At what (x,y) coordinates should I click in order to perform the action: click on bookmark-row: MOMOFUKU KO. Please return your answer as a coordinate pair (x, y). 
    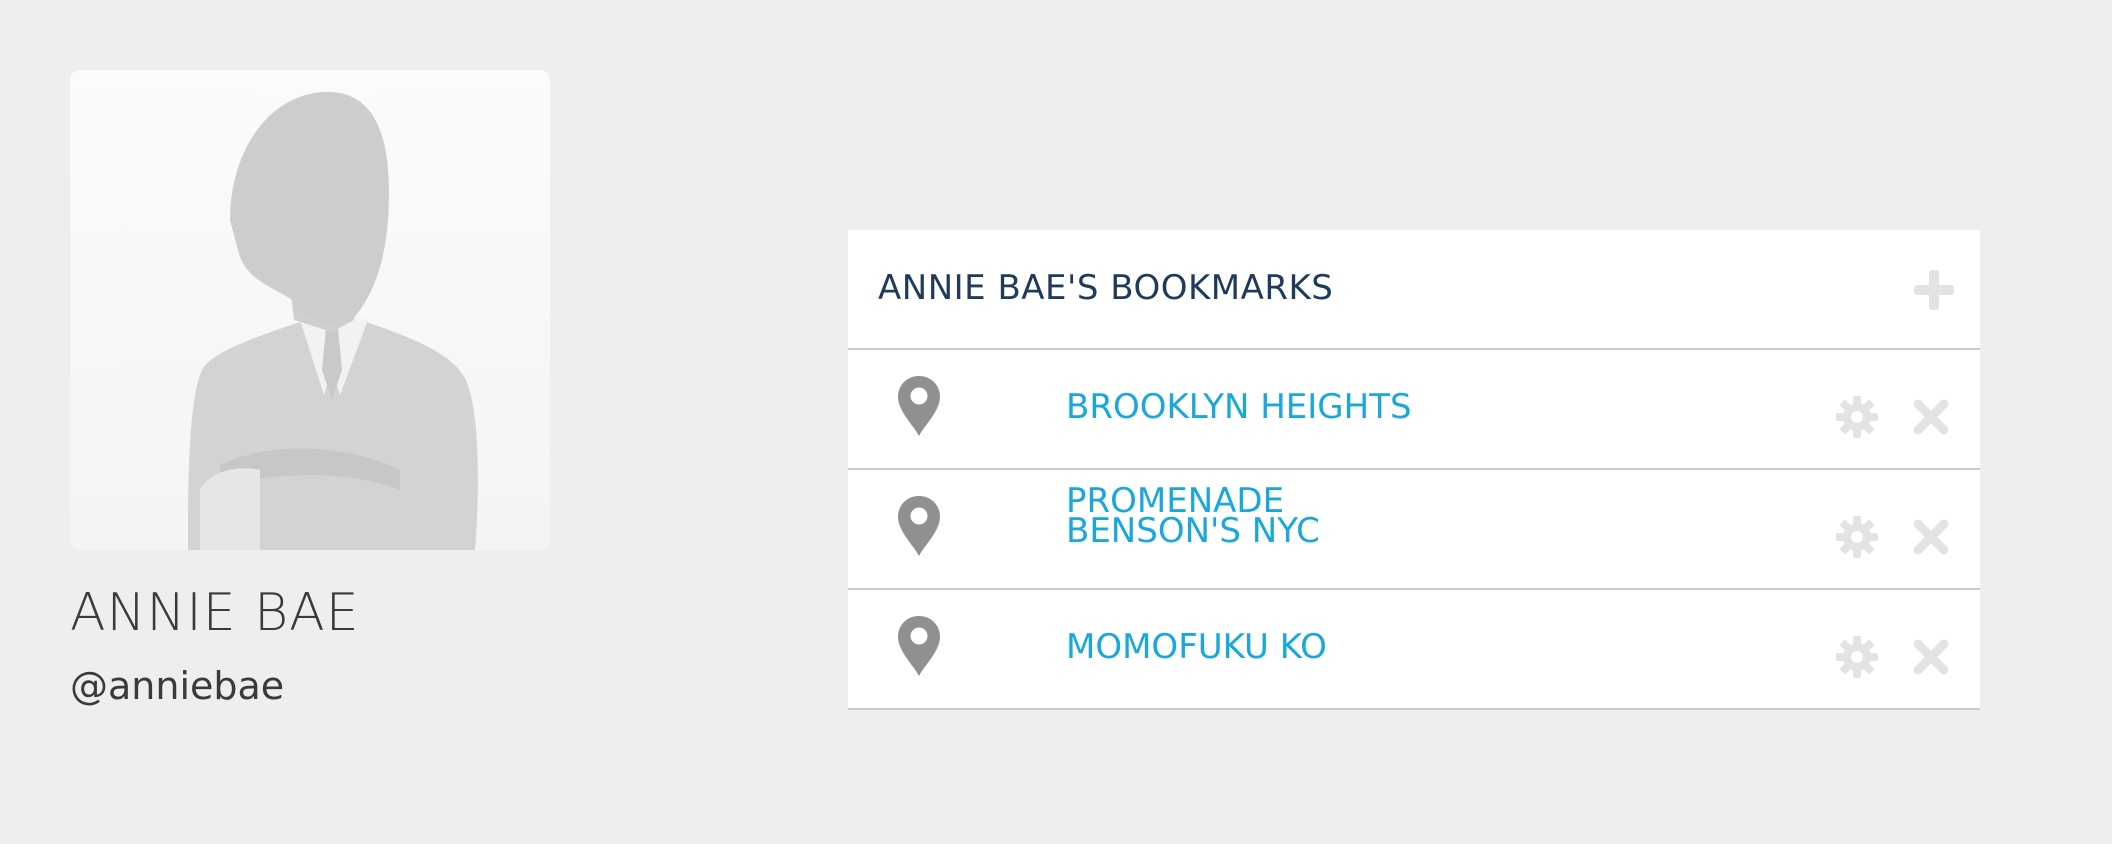
    Looking at the image, I should click on (1414, 650).